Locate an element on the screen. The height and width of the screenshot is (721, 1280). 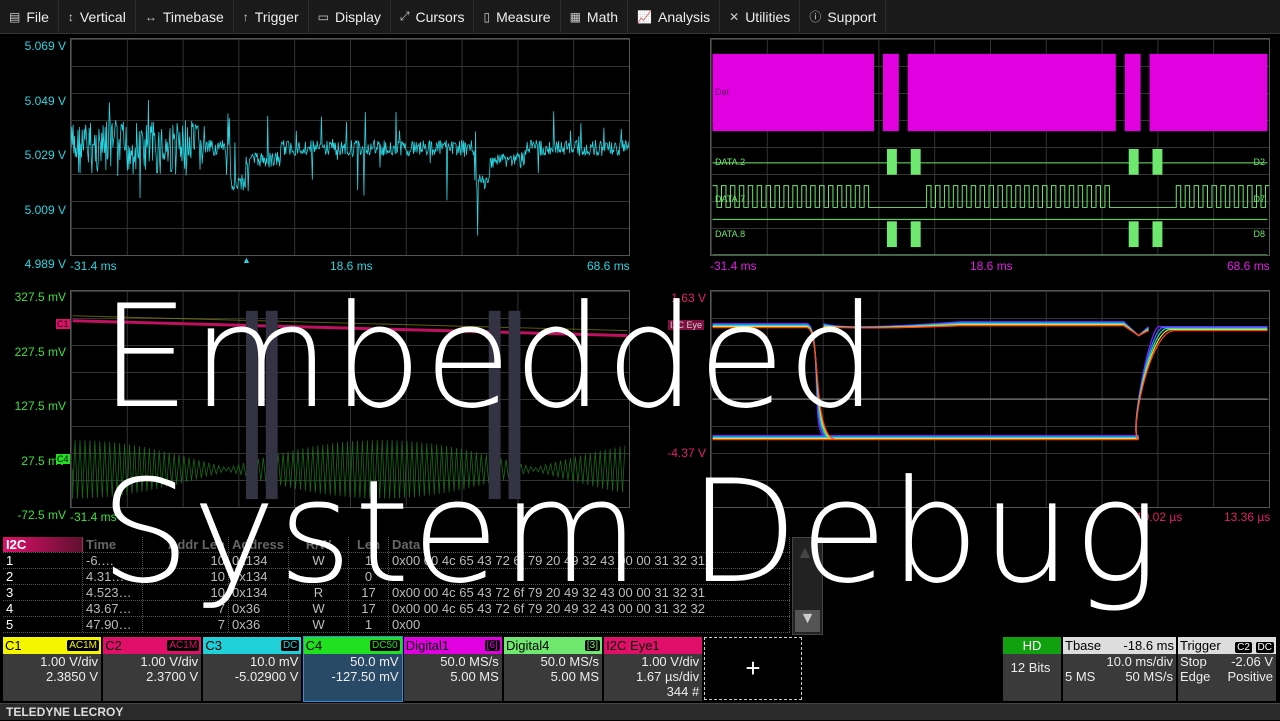
channel-descriptor-c4: C4 DC50 50.0 mV -127.50 mV is located at coordinates (352, 669).